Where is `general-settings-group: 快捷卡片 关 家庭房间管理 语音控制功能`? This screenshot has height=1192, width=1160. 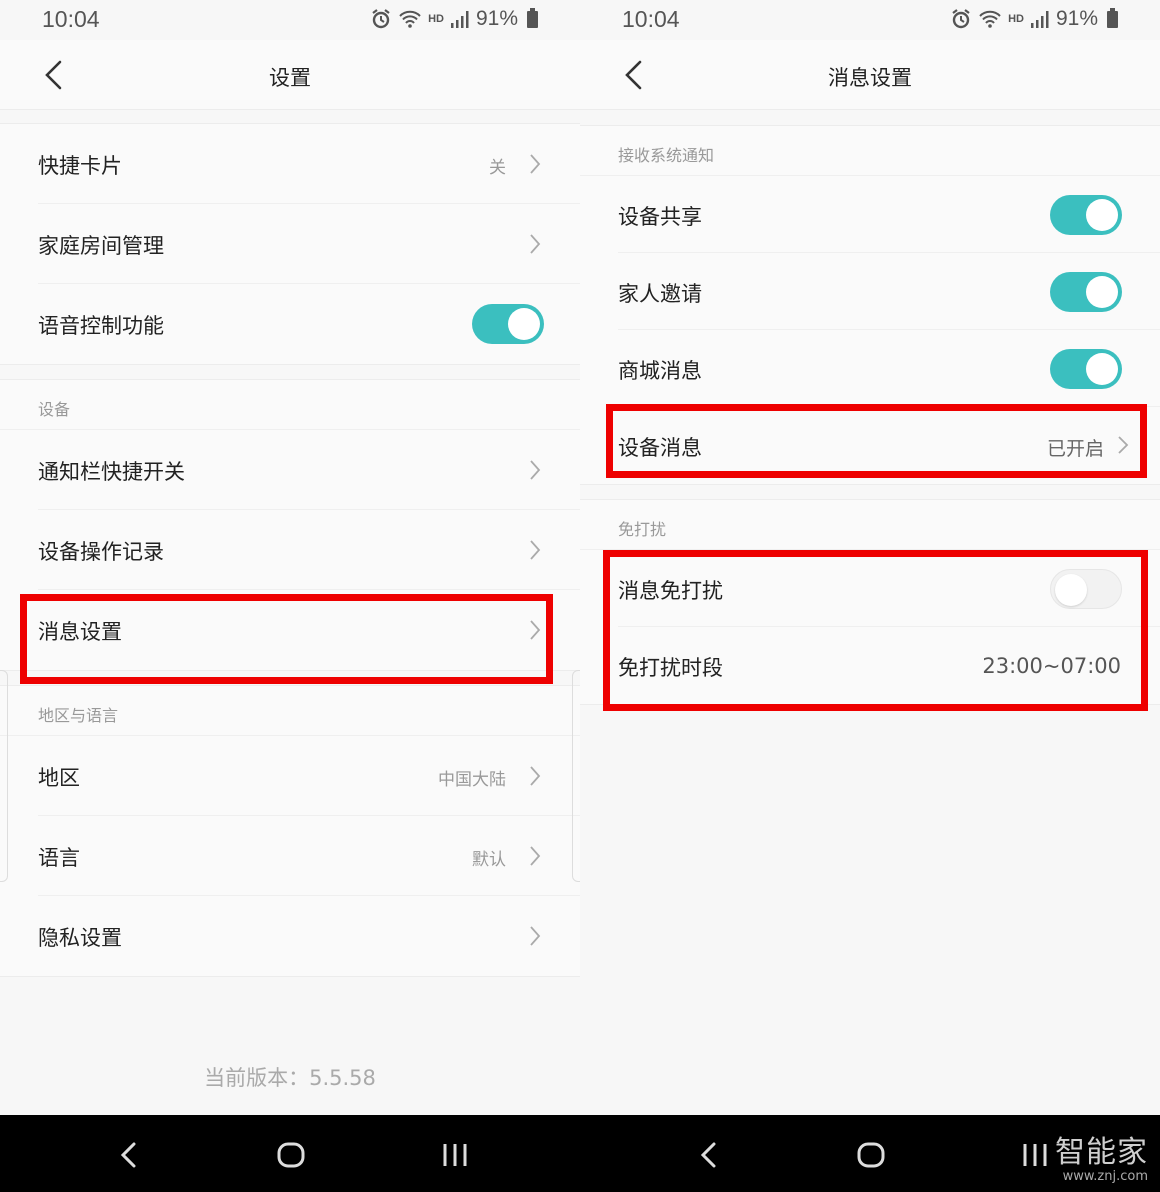 general-settings-group: 快捷卡片 关 家庭房间管理 语音控制功能 is located at coordinates (290, 244).